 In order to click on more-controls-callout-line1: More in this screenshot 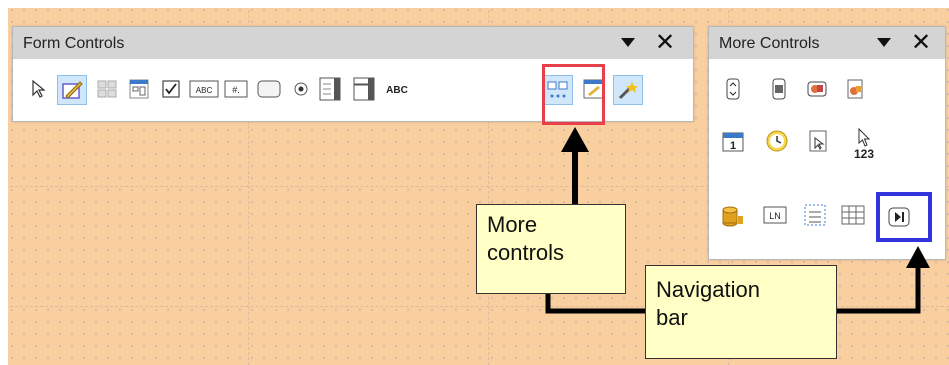, I will do `click(512, 224)`.